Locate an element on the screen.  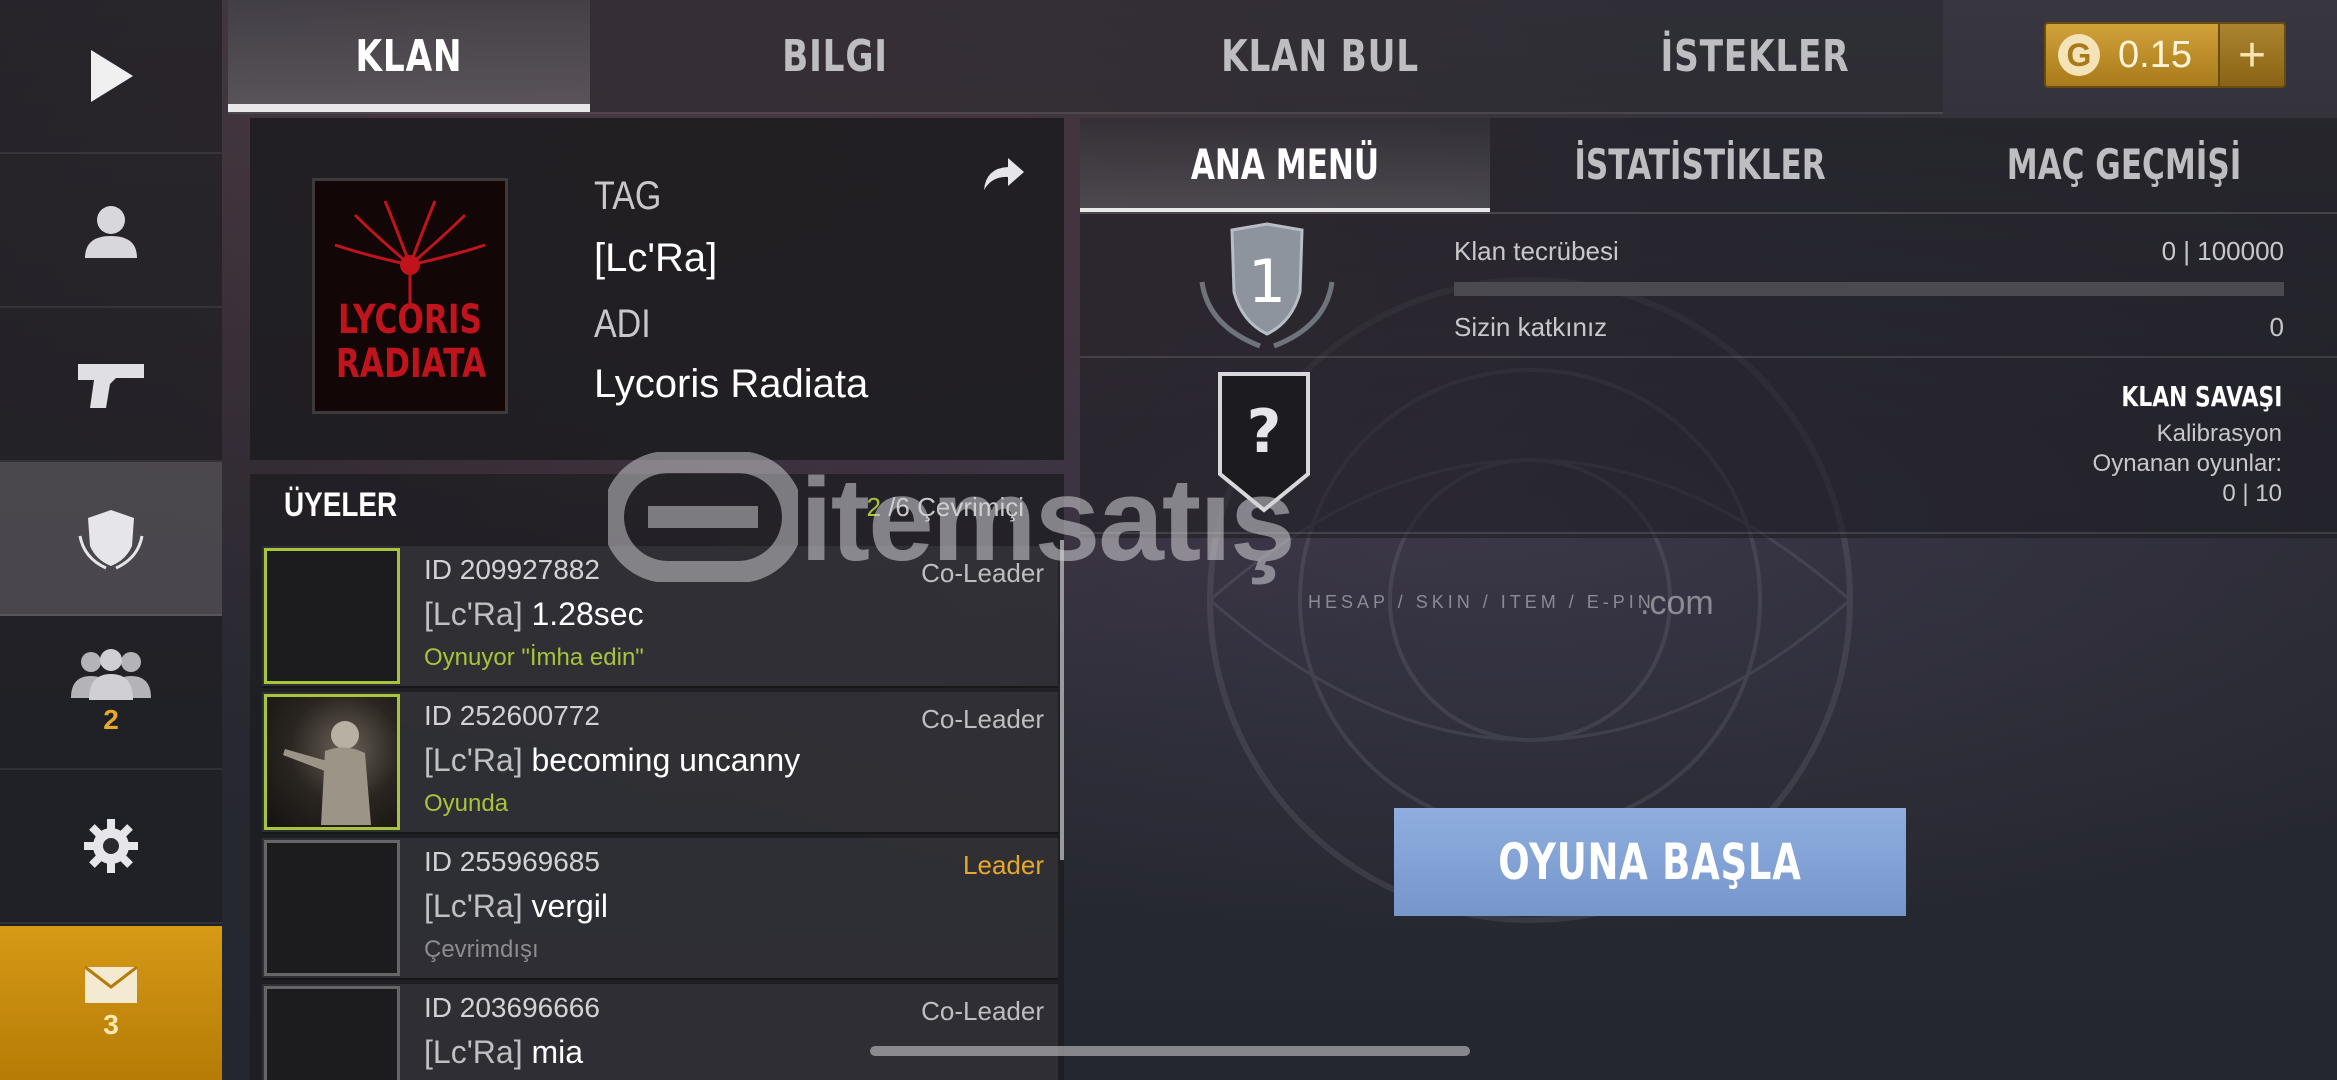
avatar-figure is located at coordinates (327, 773).